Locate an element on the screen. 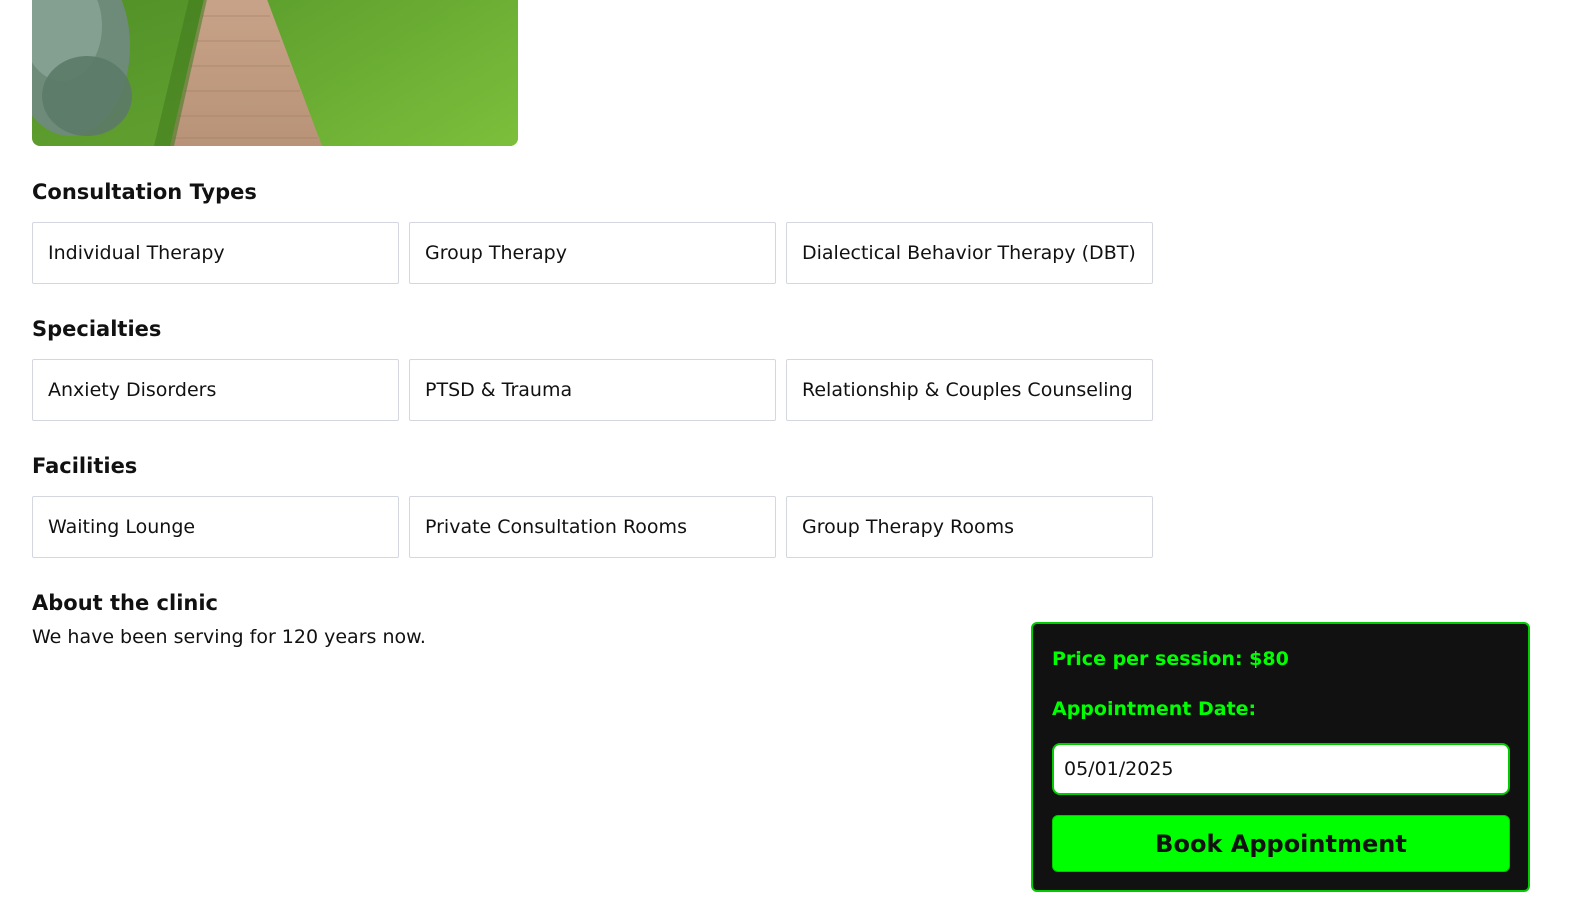 Image resolution: width=1571 pixels, height=904 pixels. facilities-heading: Facilities is located at coordinates (85, 466).